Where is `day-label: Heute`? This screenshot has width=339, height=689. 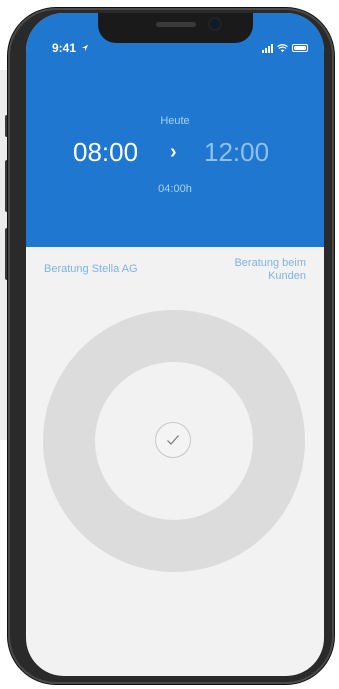 day-label: Heute is located at coordinates (175, 121).